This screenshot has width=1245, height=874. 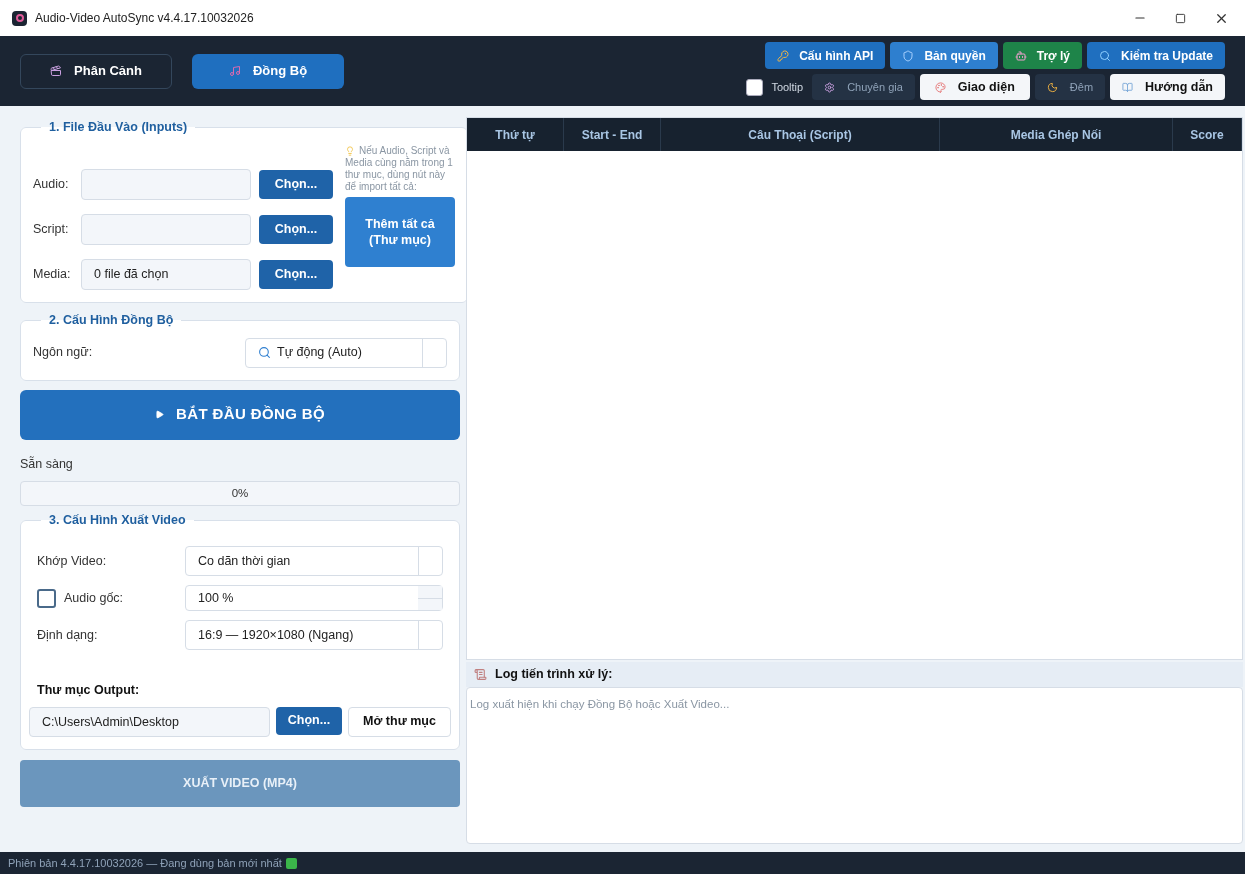 What do you see at coordinates (1180, 18) in the screenshot?
I see `maximize-icon` at bounding box center [1180, 18].